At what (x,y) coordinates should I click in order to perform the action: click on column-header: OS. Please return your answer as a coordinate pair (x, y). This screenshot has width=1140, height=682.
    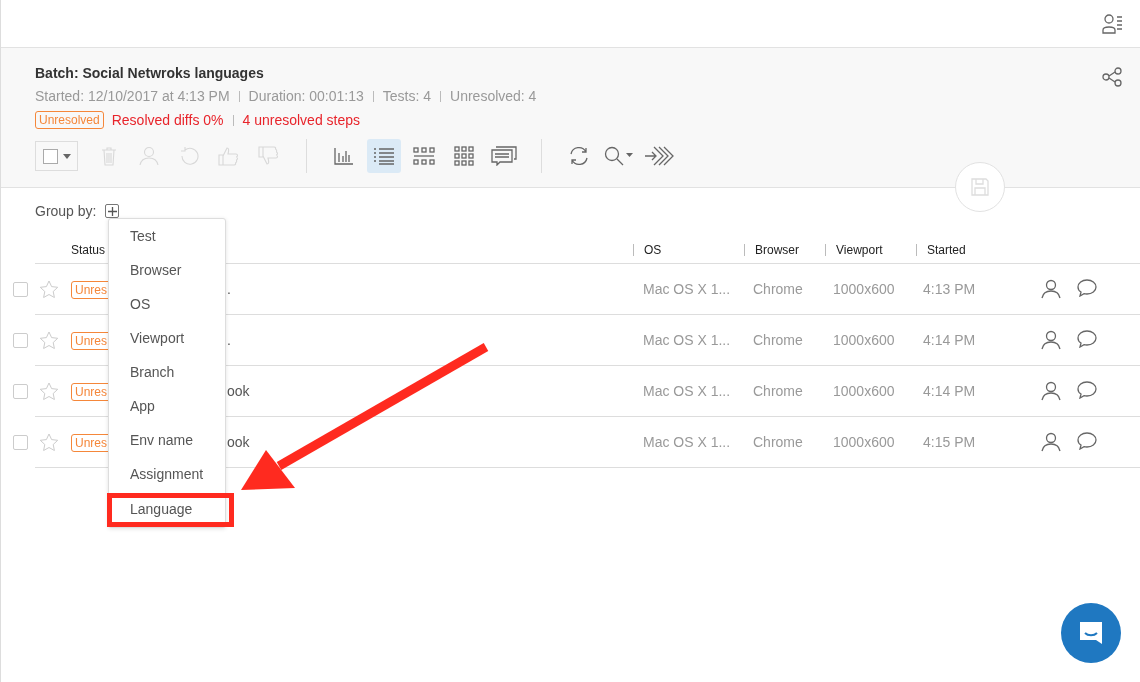
    Looking at the image, I should click on (693, 250).